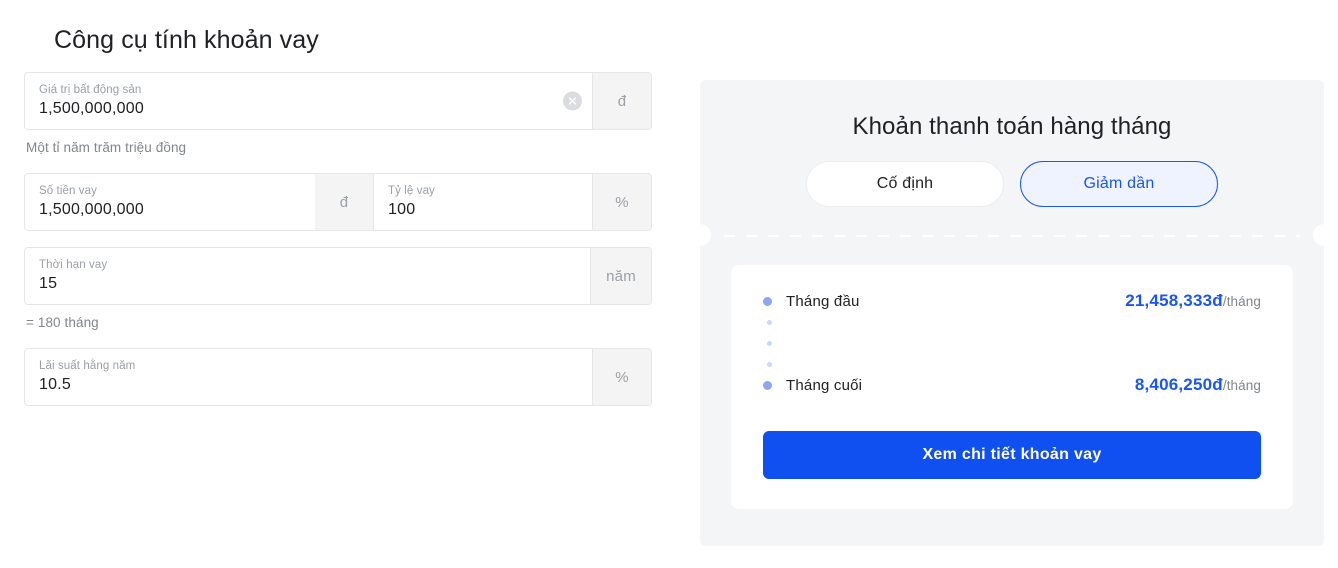  Describe the element at coordinates (1012, 455) in the screenshot. I see `view-loan-details-button: Xem chi tiết khoản vay` at that location.